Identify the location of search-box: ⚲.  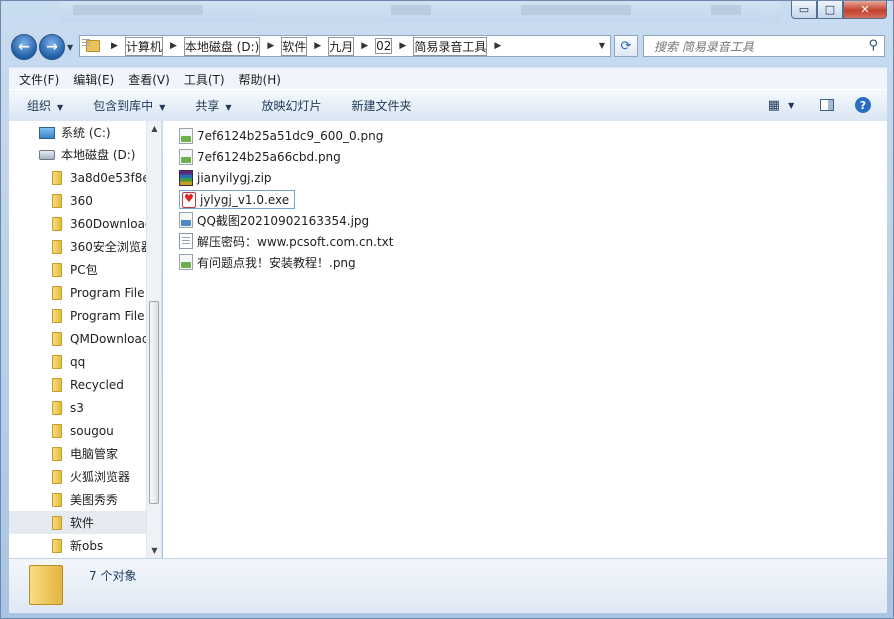
(764, 46).